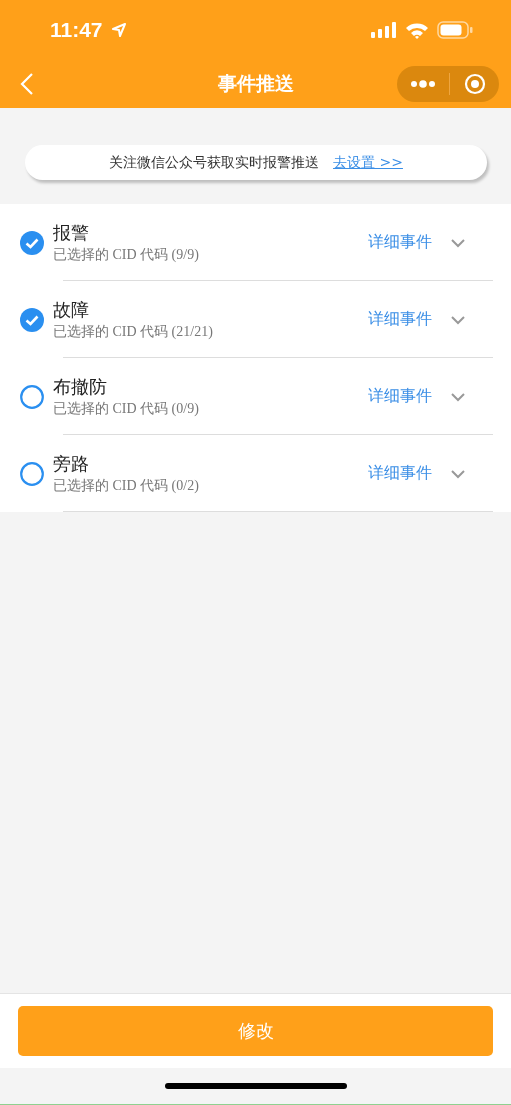 The width and height of the screenshot is (511, 1105). Describe the element at coordinates (80, 386) in the screenshot. I see `event-title: 布撤防` at that location.